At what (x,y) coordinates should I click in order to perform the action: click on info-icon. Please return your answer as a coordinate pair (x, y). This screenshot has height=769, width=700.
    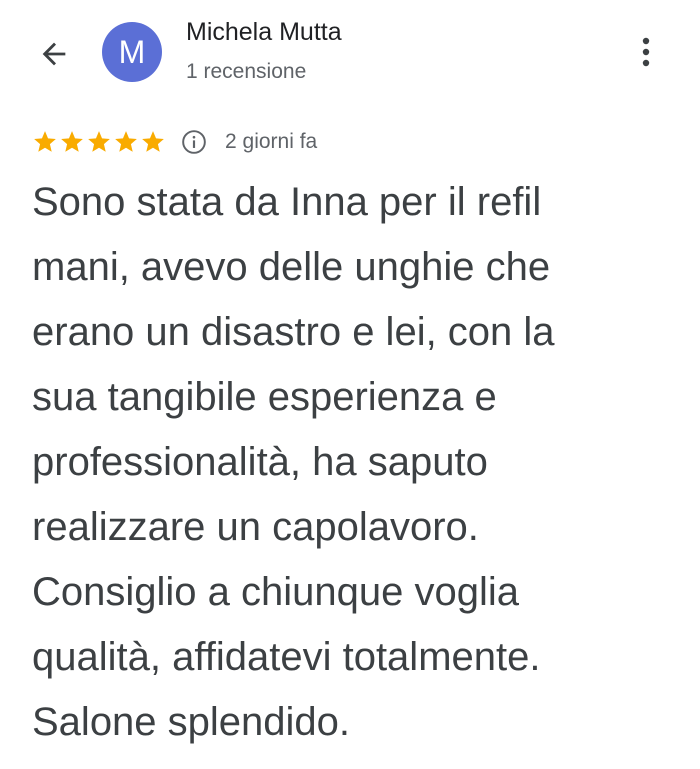
    Looking at the image, I should click on (194, 142).